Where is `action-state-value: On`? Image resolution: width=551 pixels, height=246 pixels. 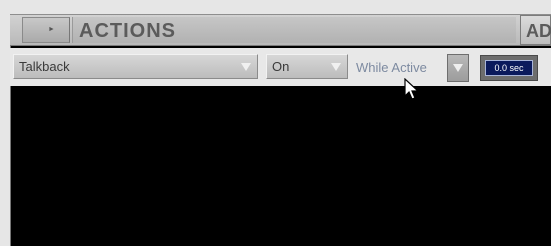 action-state-value: On is located at coordinates (281, 66).